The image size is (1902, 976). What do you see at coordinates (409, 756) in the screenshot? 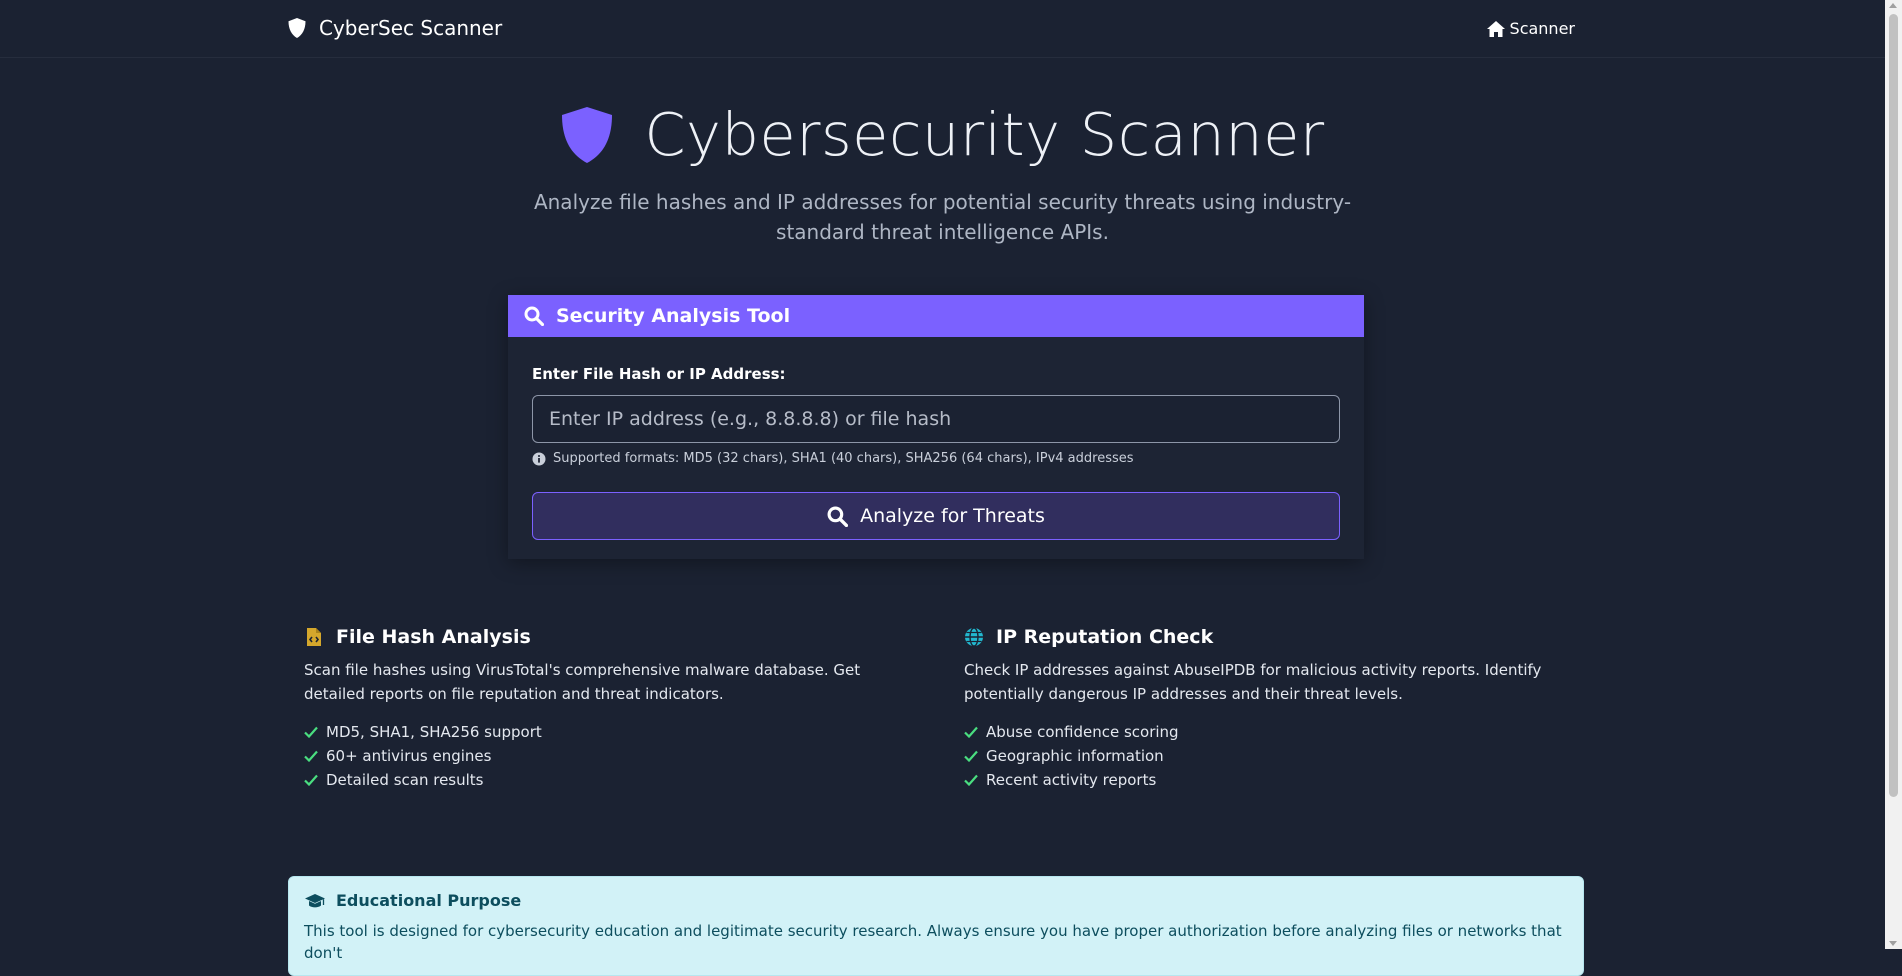
I see `list-item-text: 60+ antivirus engines` at bounding box center [409, 756].